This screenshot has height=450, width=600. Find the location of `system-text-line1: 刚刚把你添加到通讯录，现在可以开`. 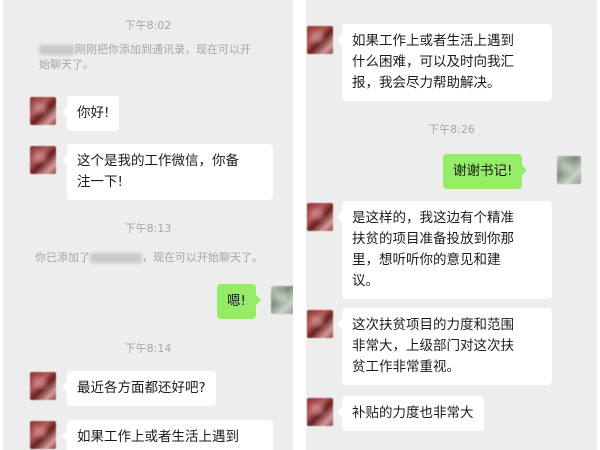

system-text-line1: 刚刚把你添加到通讯录，现在可以开 is located at coordinates (163, 49).